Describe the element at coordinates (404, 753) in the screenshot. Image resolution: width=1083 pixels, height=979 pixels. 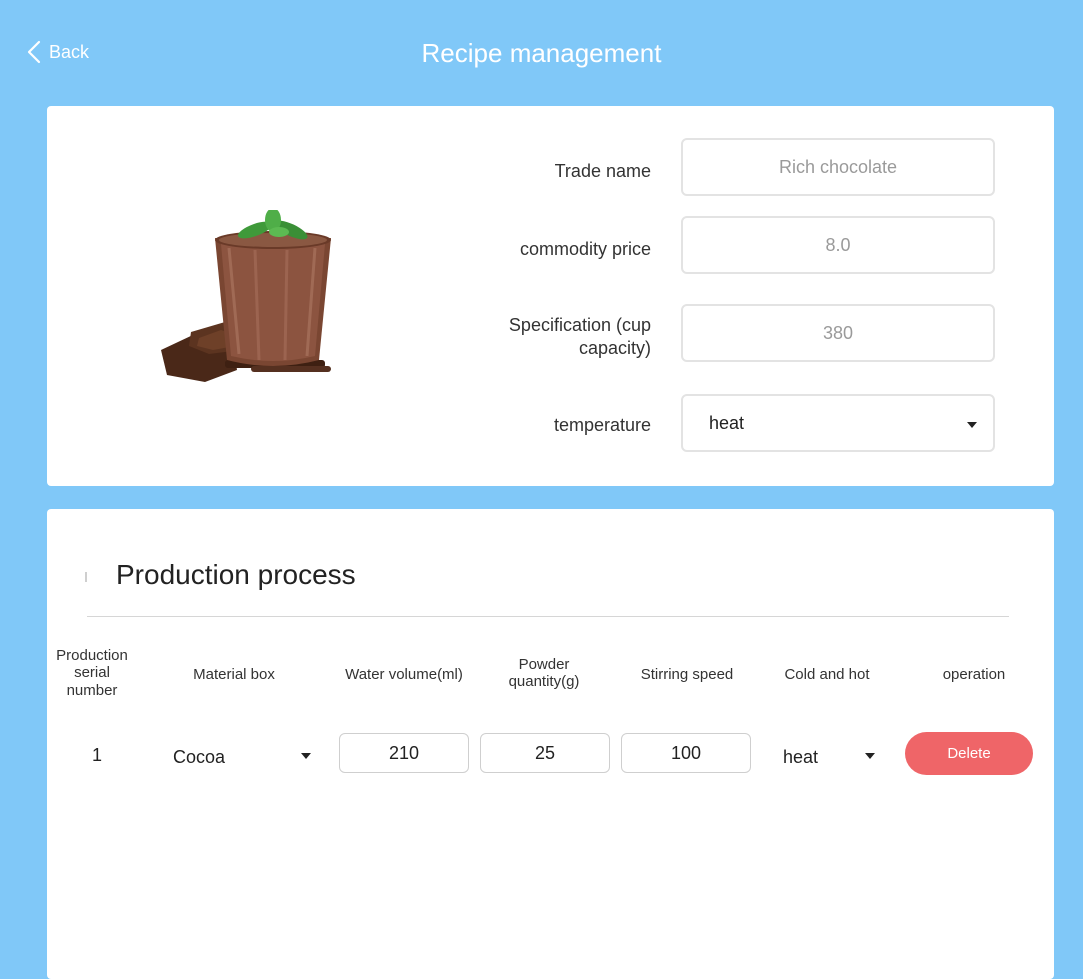
I see `water-volume-input: 210` at that location.